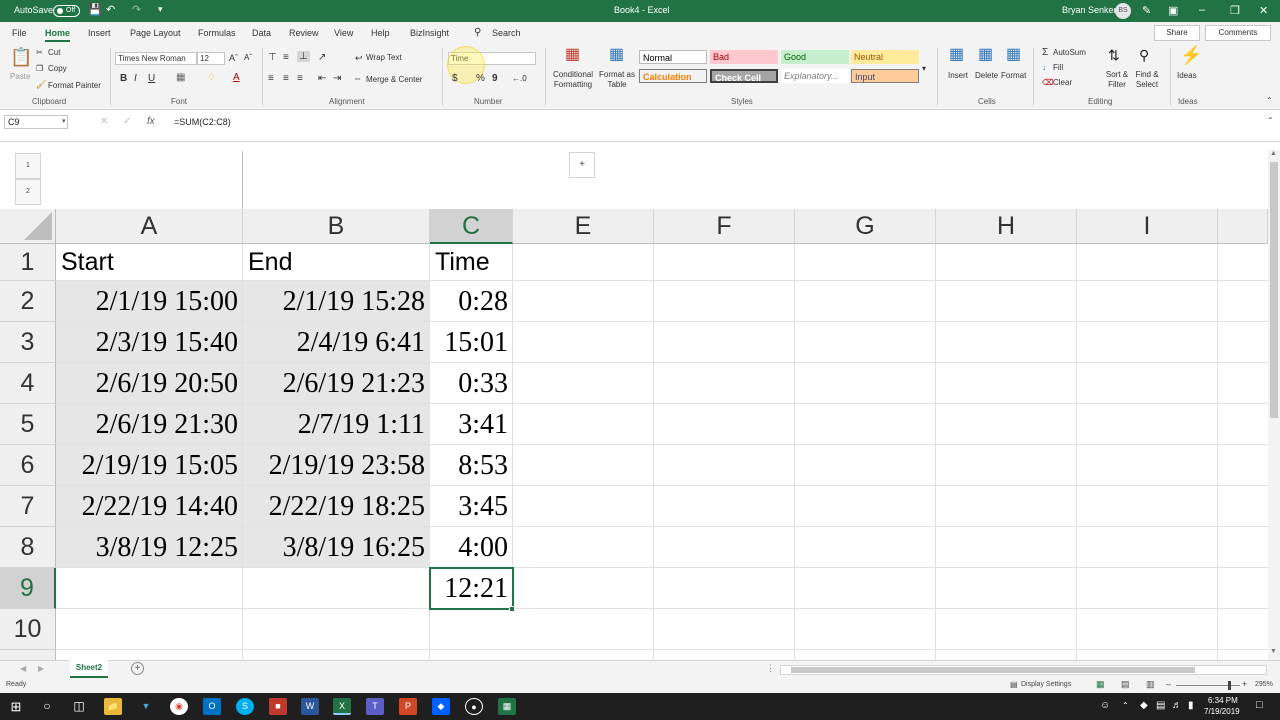  What do you see at coordinates (113, 706) in the screenshot?
I see `file-explorer-icon: 📁` at bounding box center [113, 706].